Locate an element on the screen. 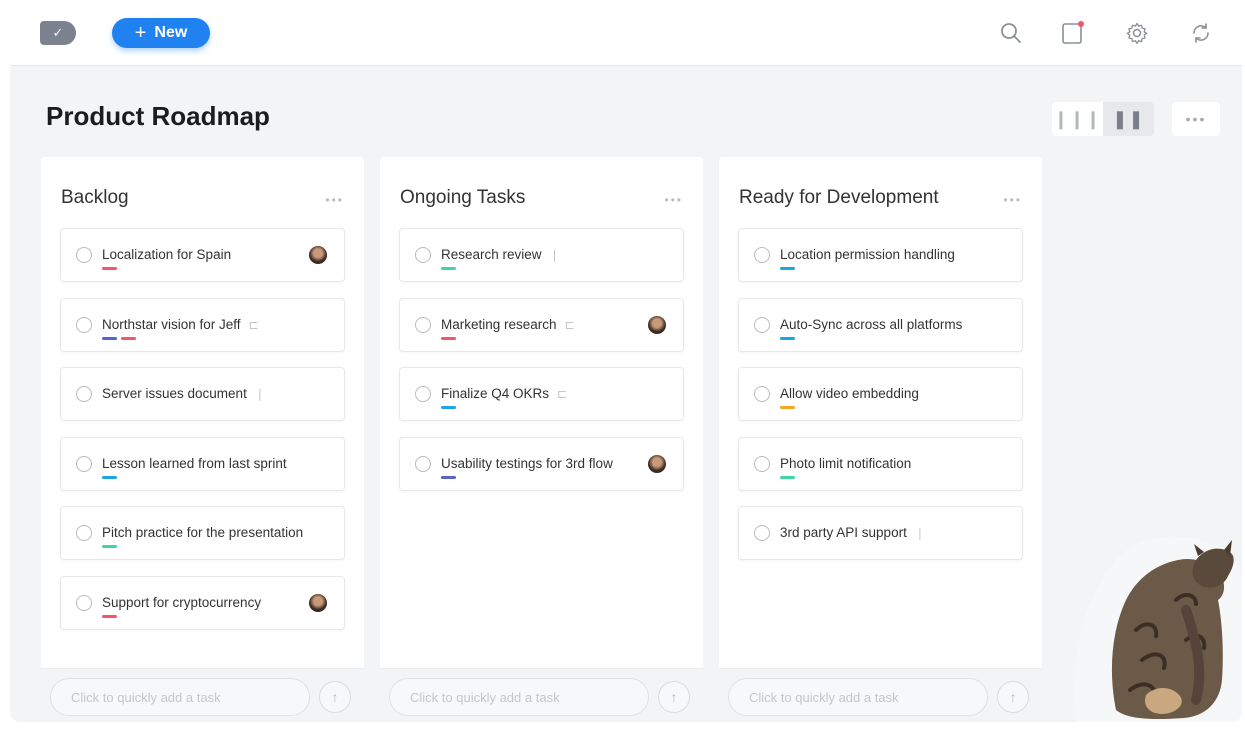 This screenshot has width=1245, height=729. task-title: Localization for Spain is located at coordinates (167, 254).